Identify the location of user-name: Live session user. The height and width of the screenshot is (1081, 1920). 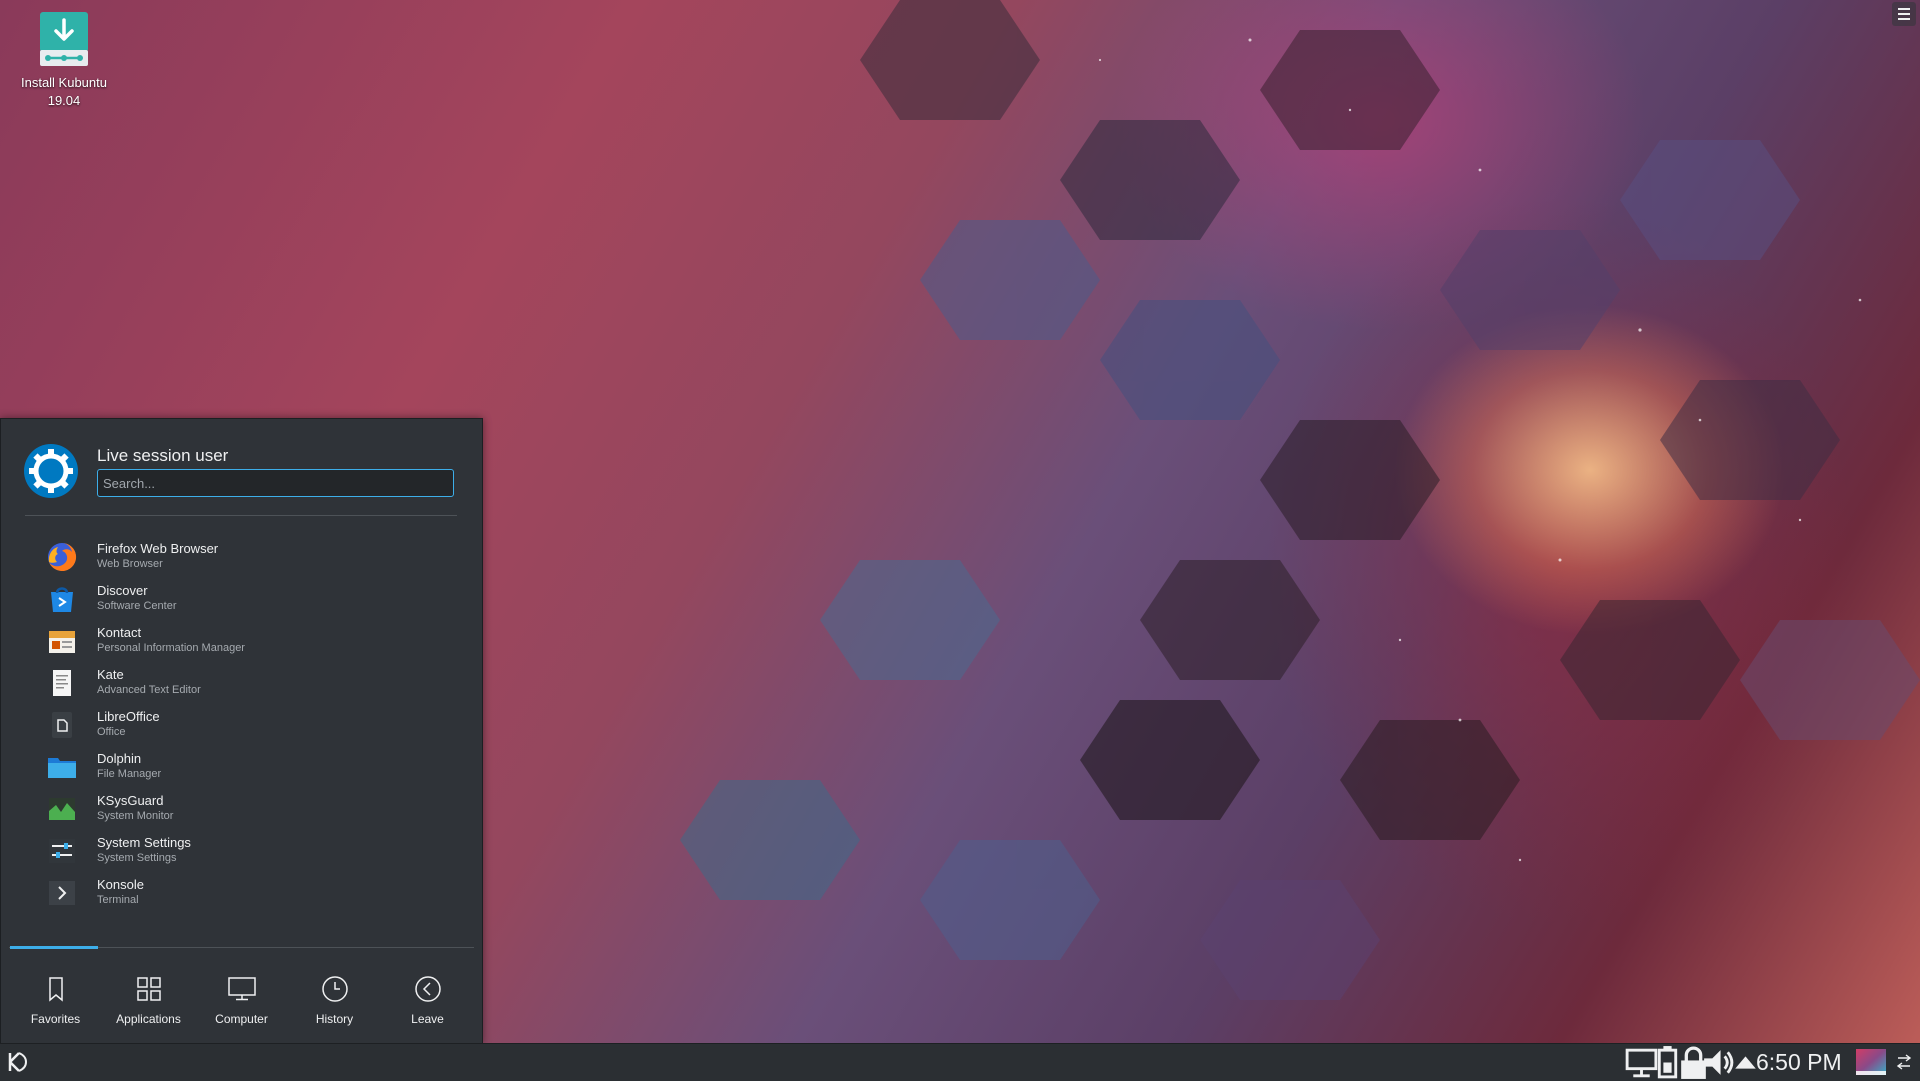
(163, 455).